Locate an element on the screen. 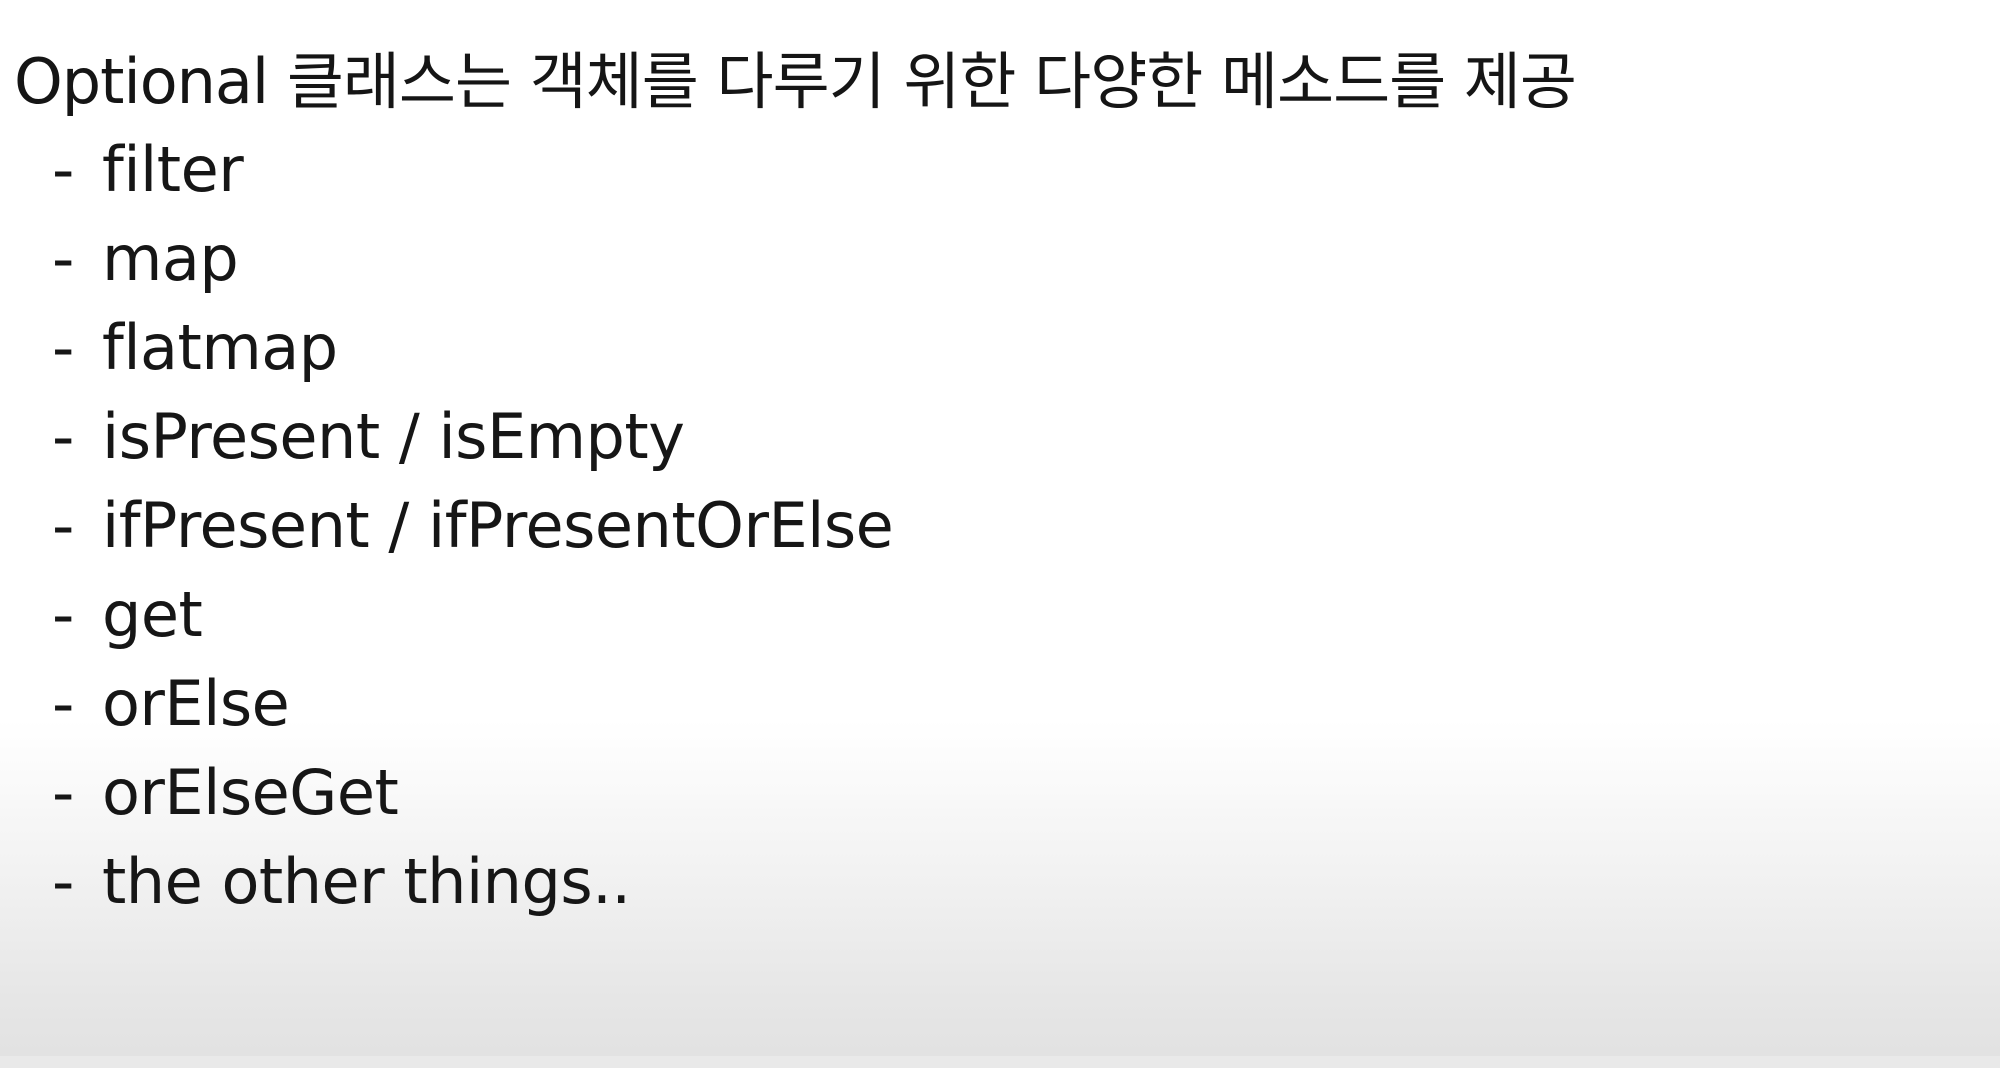 The height and width of the screenshot is (1068, 2000). method-item-ispresent-isempty: - isPresent / isEmpty is located at coordinates (472, 436).